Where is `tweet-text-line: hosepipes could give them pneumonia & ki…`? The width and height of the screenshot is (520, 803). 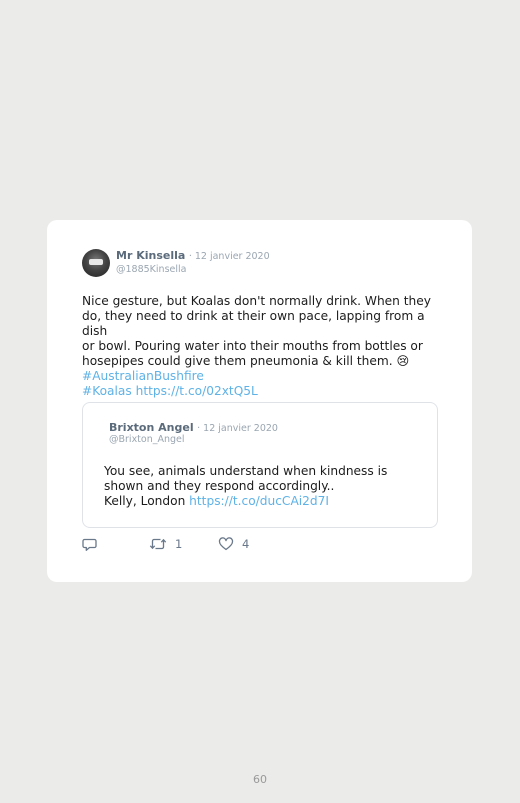 tweet-text-line: hosepipes could give them pneumonia & ki… is located at coordinates (246, 361).